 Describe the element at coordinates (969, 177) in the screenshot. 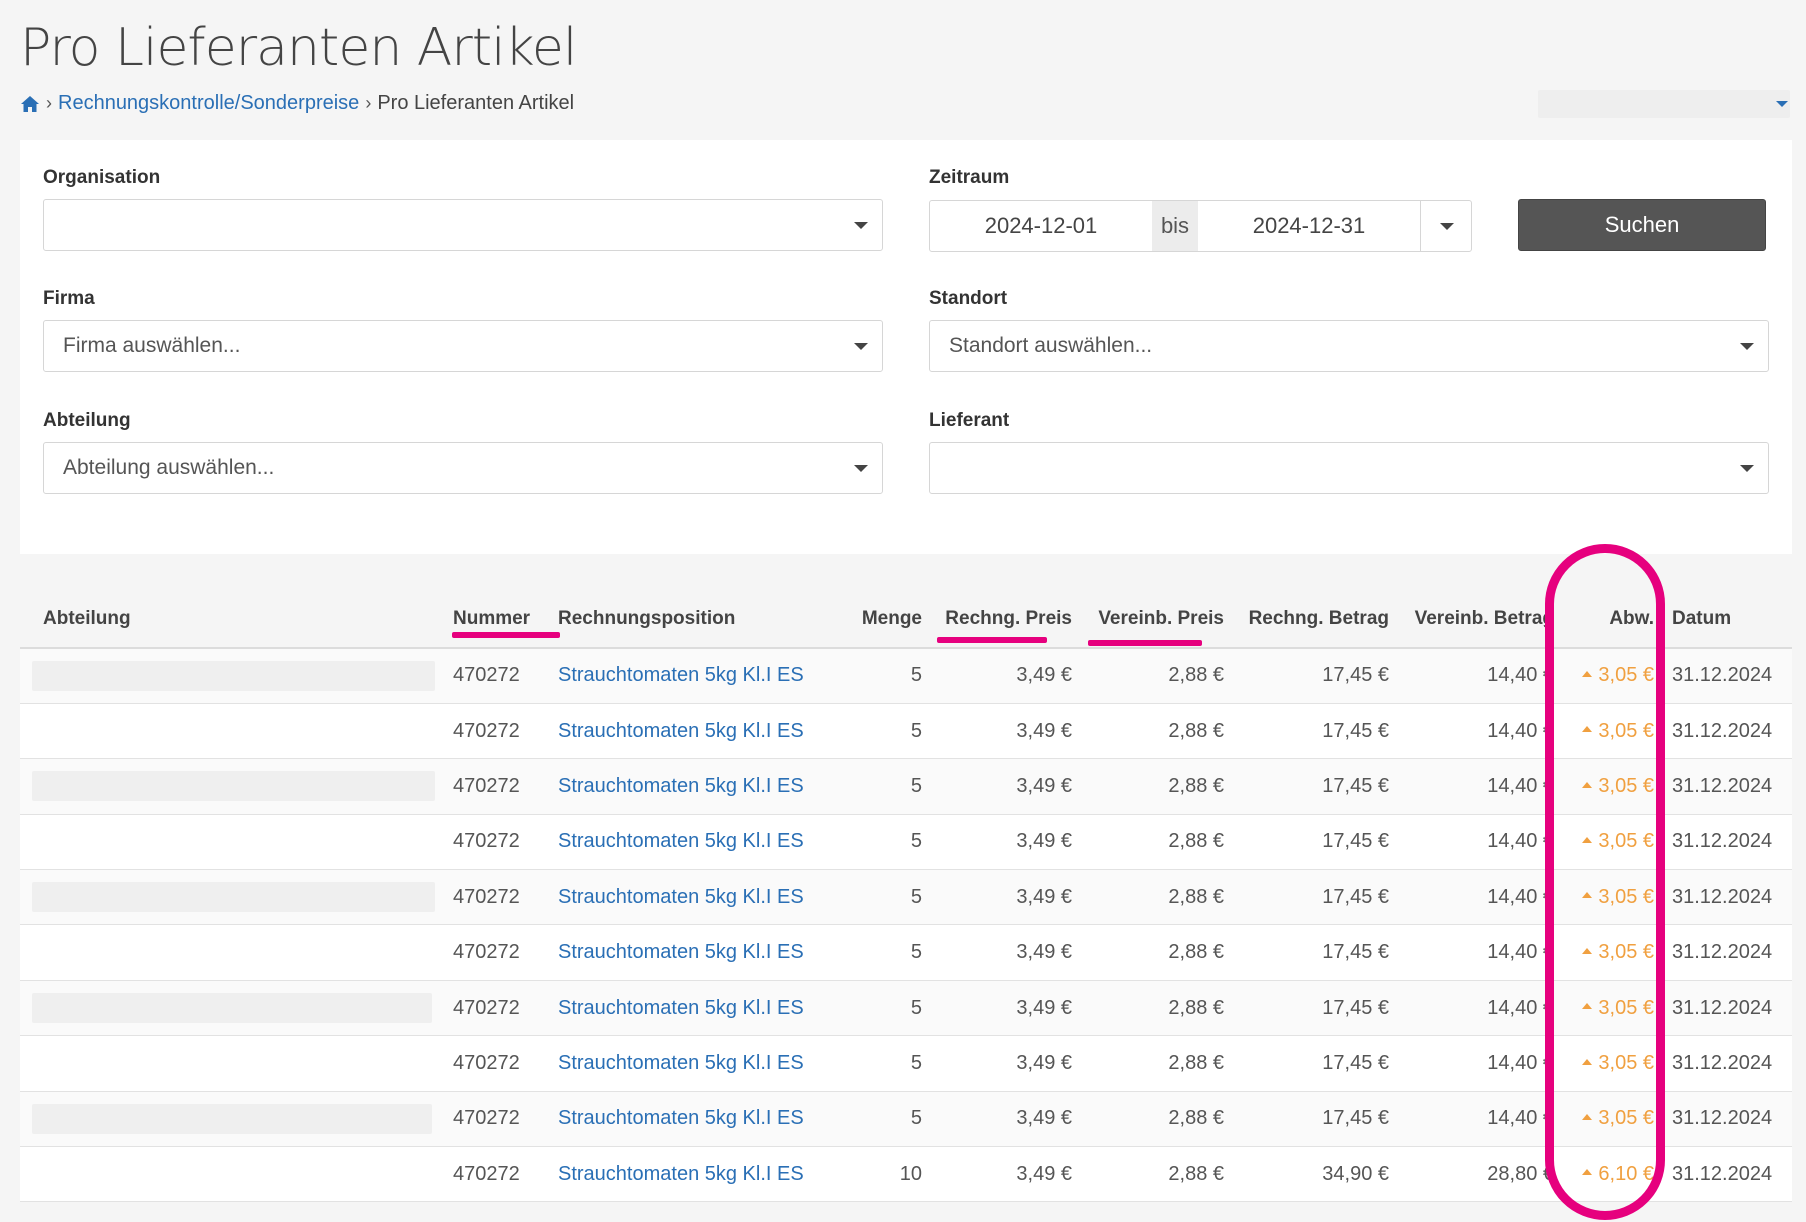

I see `zeitraum-label: Zeitraum` at that location.